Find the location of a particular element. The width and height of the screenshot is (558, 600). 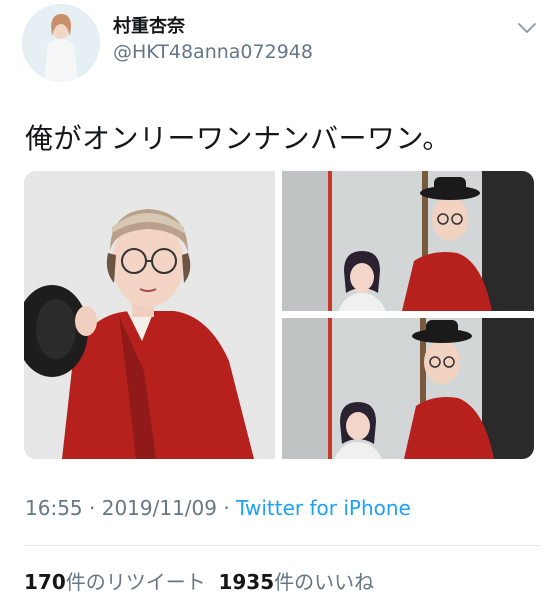

tweet-text: 俺がオンリーワンナンバーワン。 is located at coordinates (238, 138).